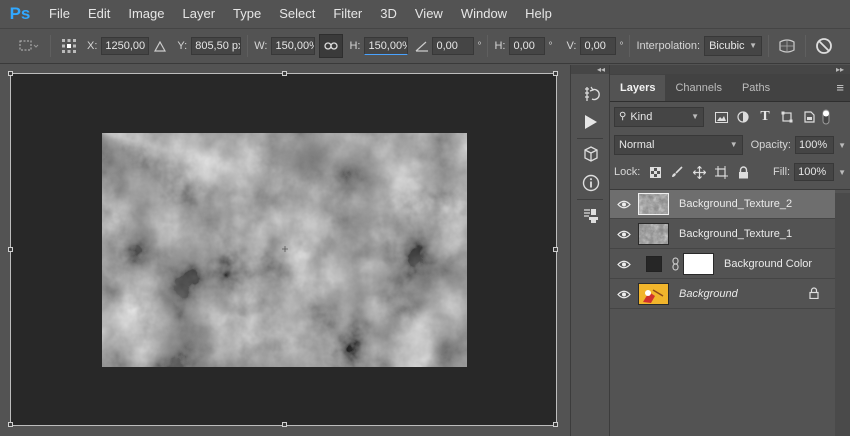 The width and height of the screenshot is (850, 436). Describe the element at coordinates (736, 204) in the screenshot. I see `layer-name: Background_Texture_2` at that location.